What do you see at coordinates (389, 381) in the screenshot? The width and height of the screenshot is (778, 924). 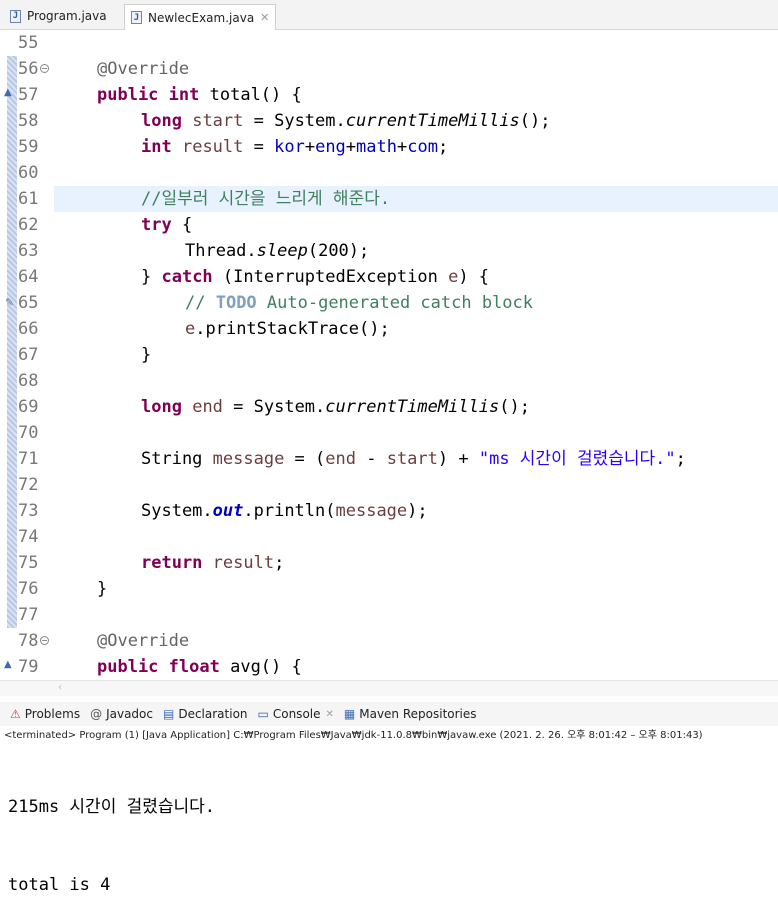 I see `code-line: 68` at bounding box center [389, 381].